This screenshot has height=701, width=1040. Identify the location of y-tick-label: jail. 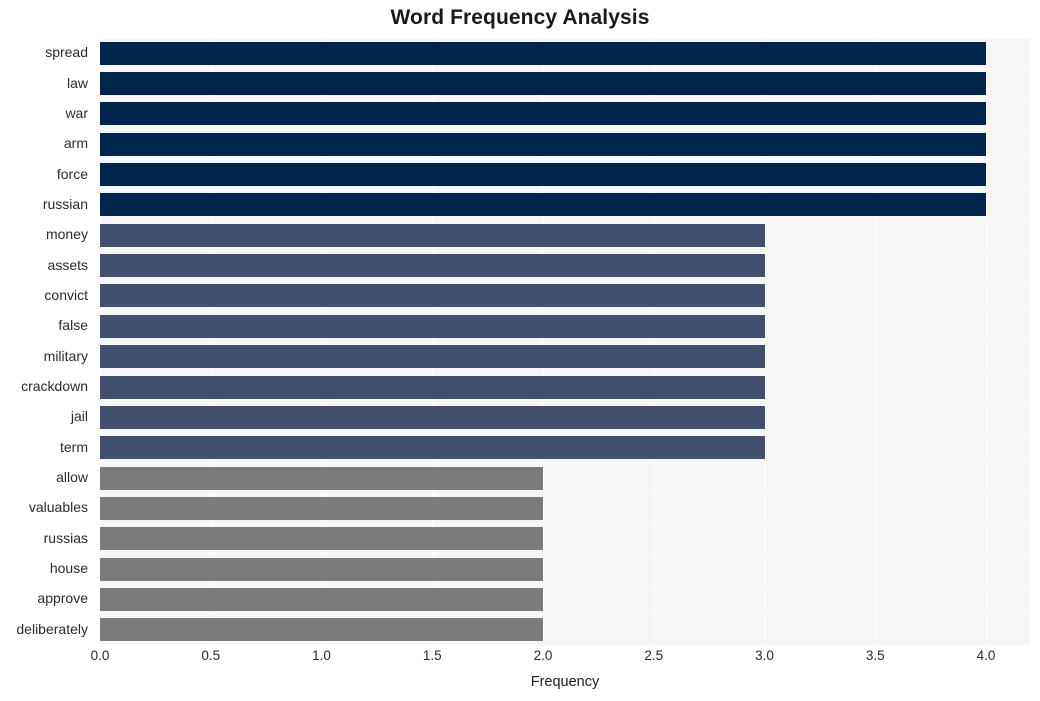
(79, 416).